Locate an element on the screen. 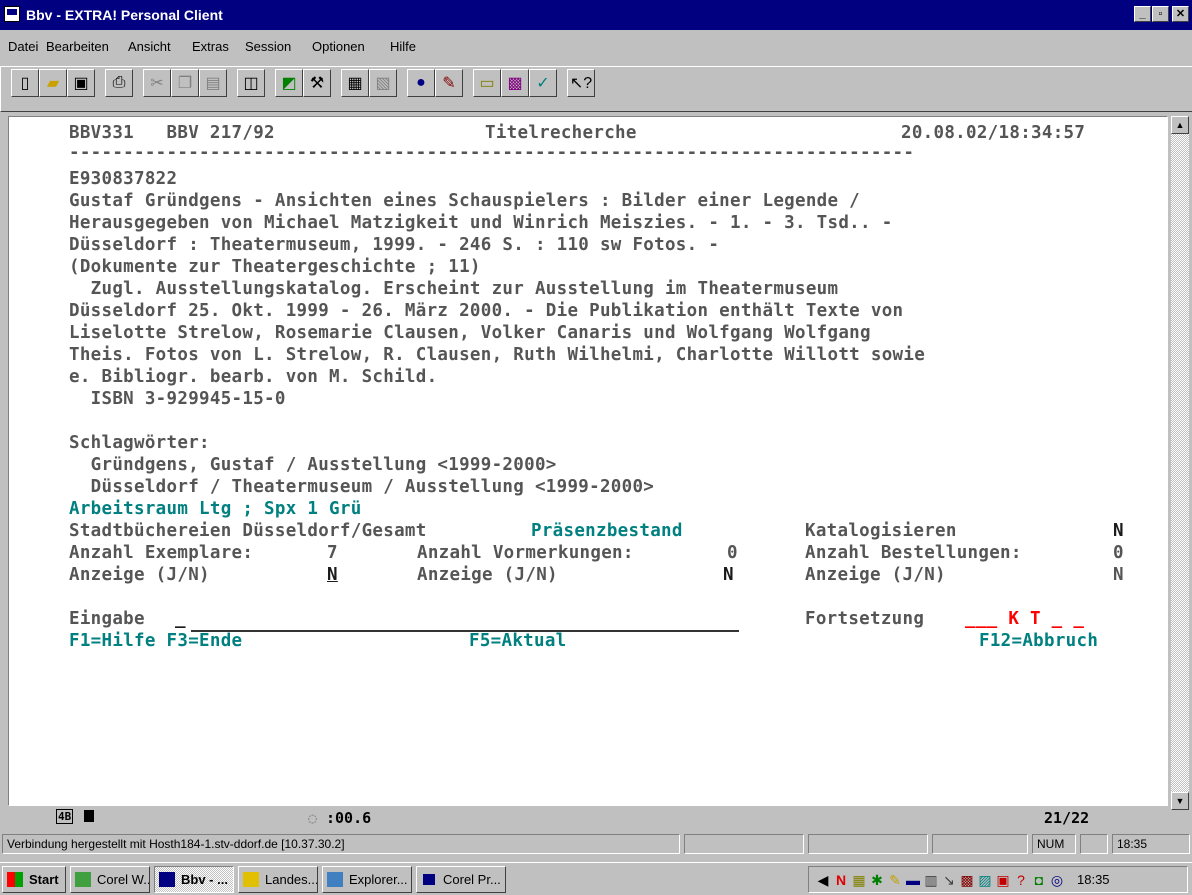 The height and width of the screenshot is (895, 1192). explorer-icon is located at coordinates (335, 879).